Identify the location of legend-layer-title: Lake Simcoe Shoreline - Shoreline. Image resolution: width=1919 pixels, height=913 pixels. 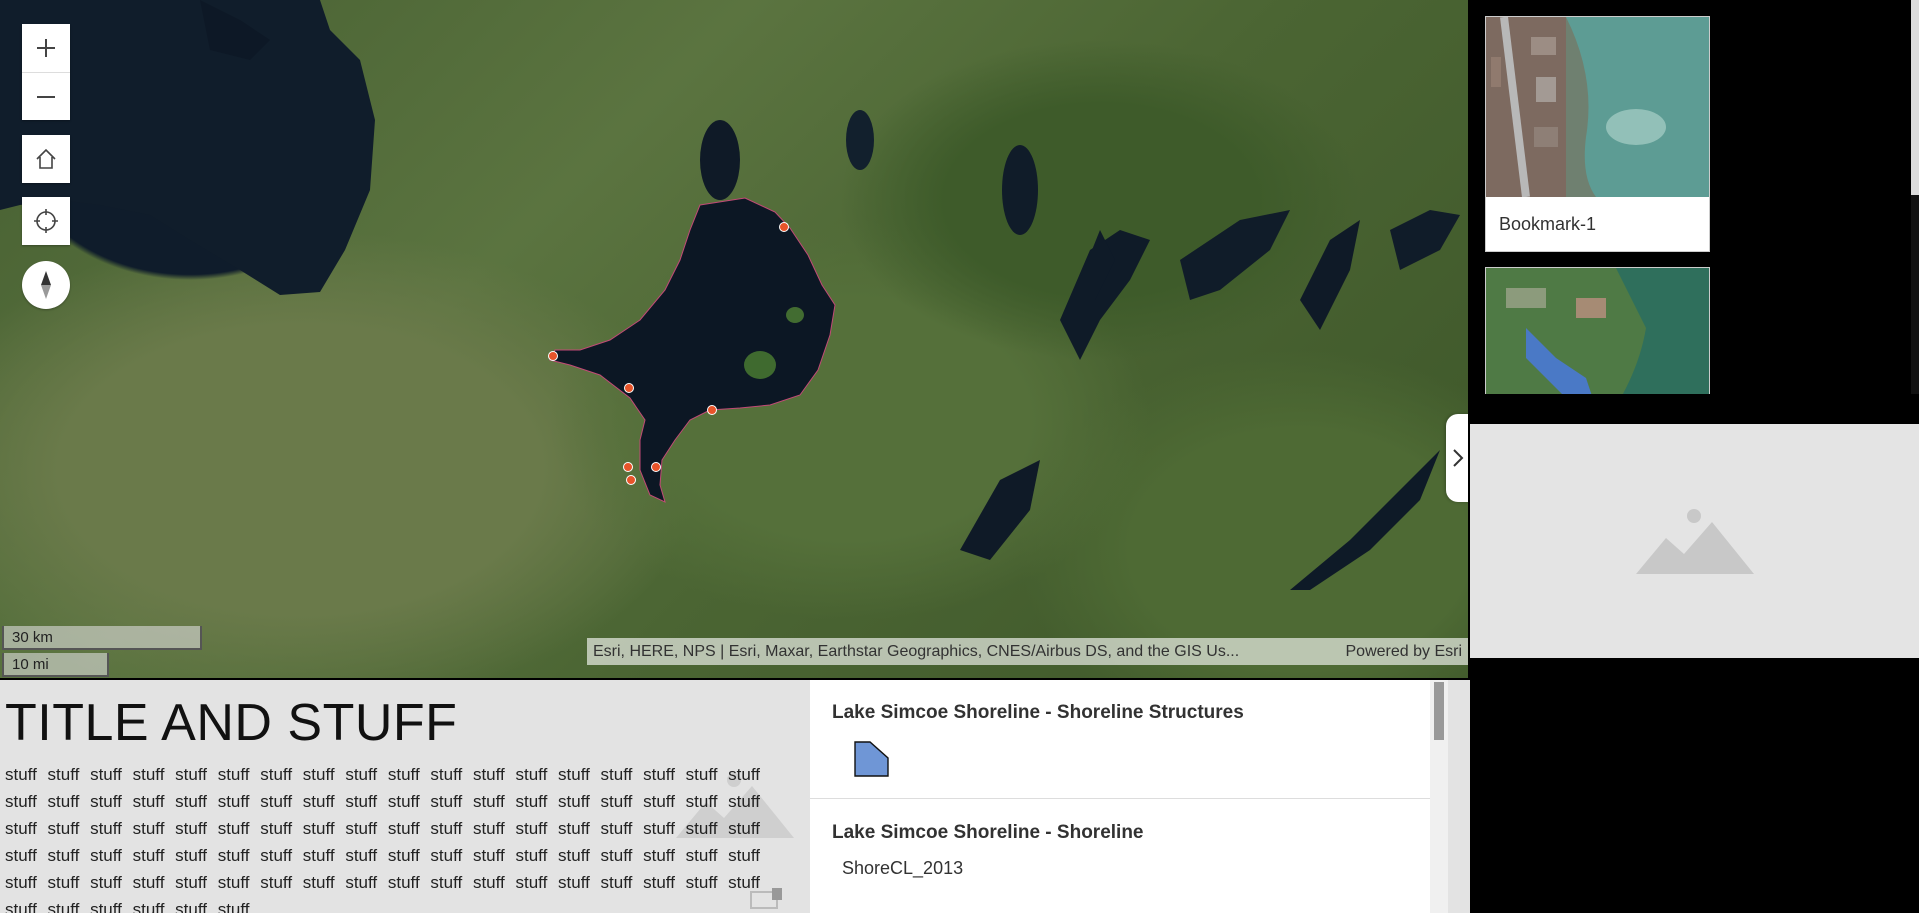
(988, 832).